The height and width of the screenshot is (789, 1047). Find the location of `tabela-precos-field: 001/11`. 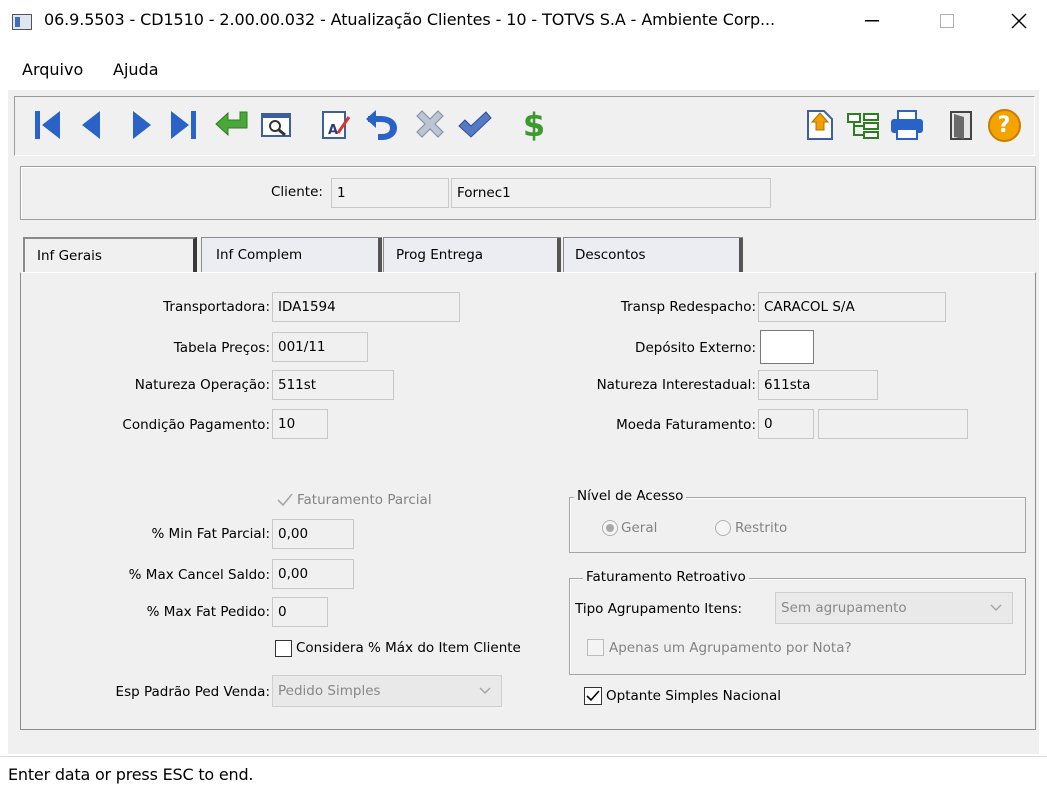

tabela-precos-field: 001/11 is located at coordinates (320, 347).